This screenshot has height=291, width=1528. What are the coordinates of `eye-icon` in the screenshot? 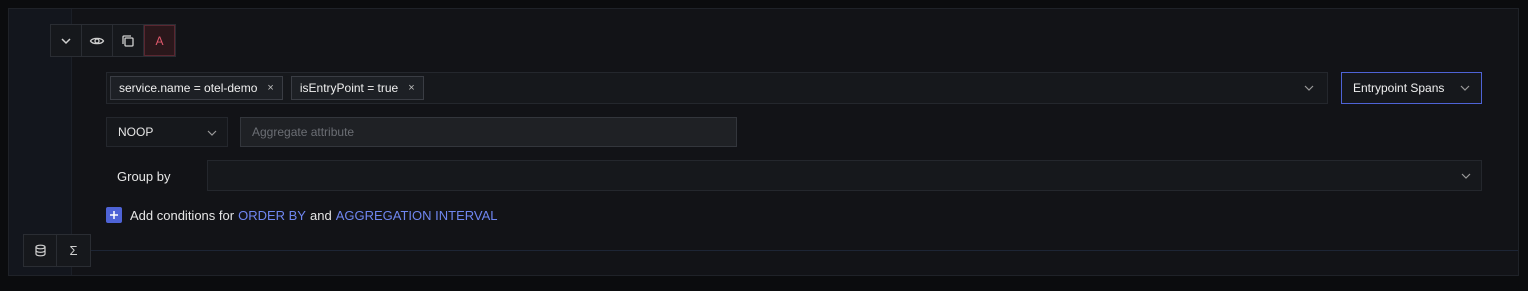 It's located at (97, 40).